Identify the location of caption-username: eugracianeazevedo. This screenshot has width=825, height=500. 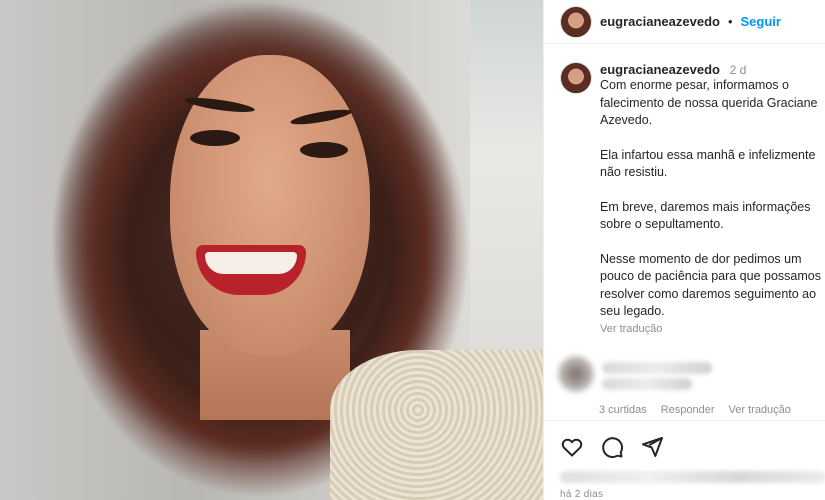
(660, 69).